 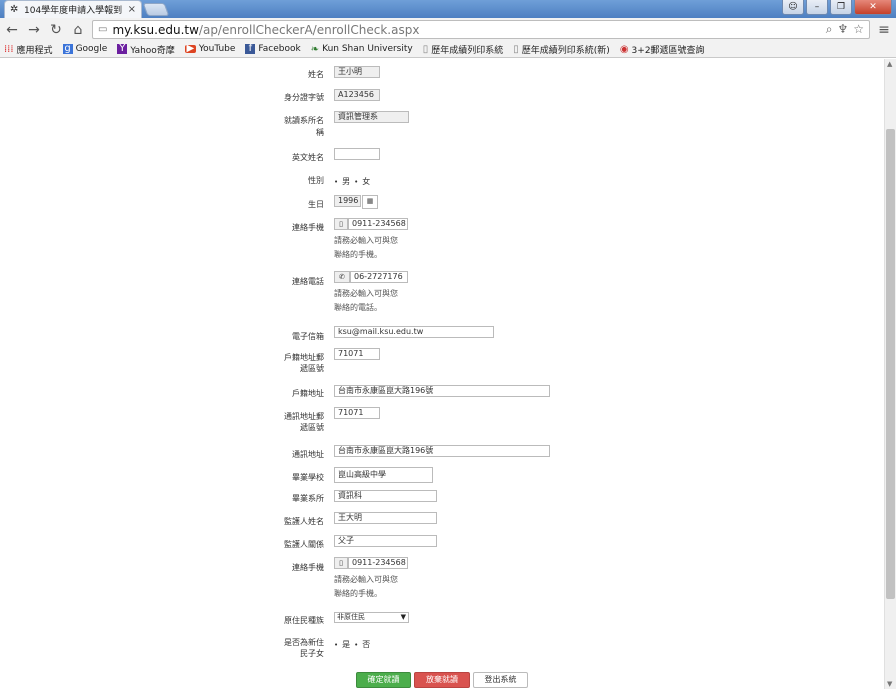 I want to click on vertical-scrollbar: ▲ ▼, so click(x=890, y=374).